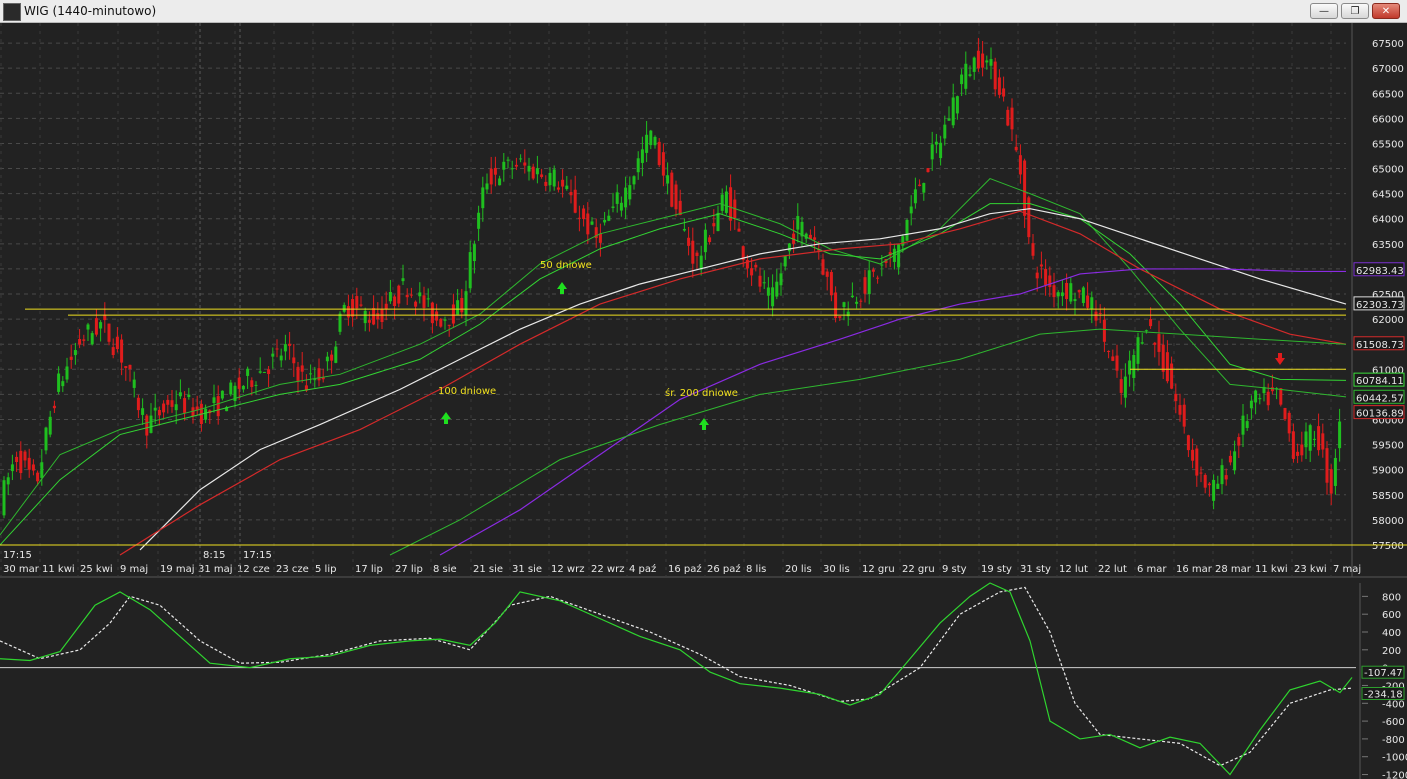 The image size is (1407, 779). I want to click on close-button: ✕, so click(1386, 11).